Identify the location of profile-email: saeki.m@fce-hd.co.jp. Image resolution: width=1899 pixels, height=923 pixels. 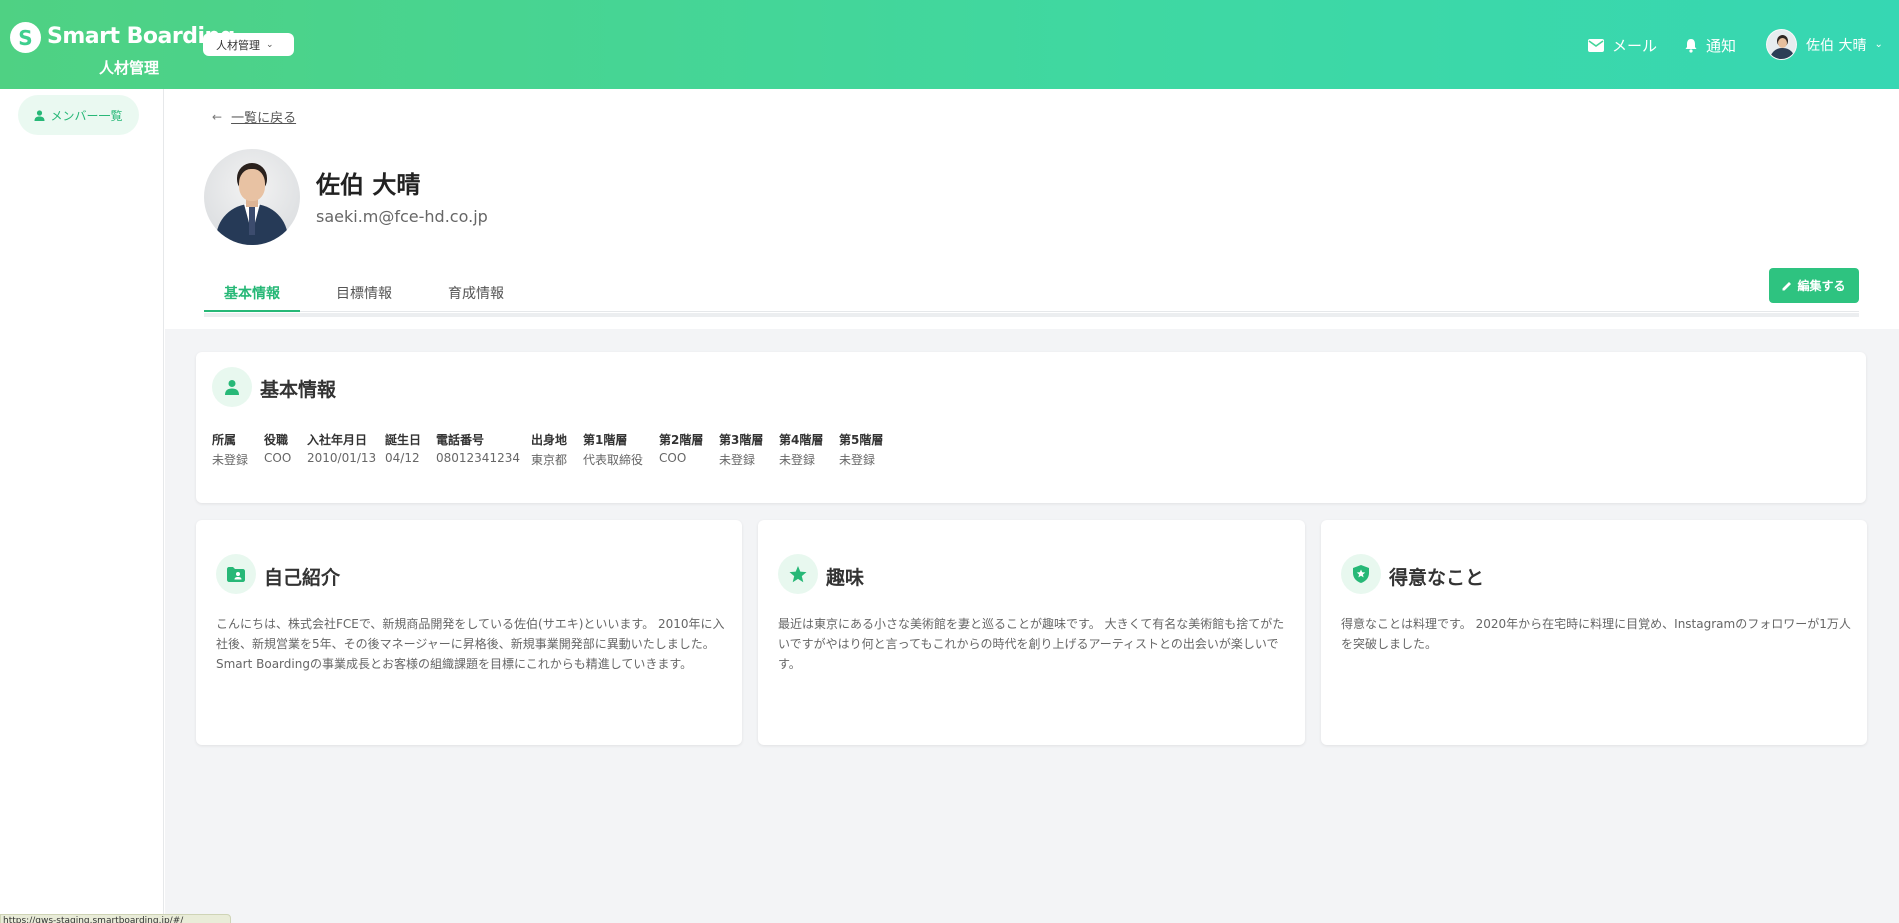
(402, 216).